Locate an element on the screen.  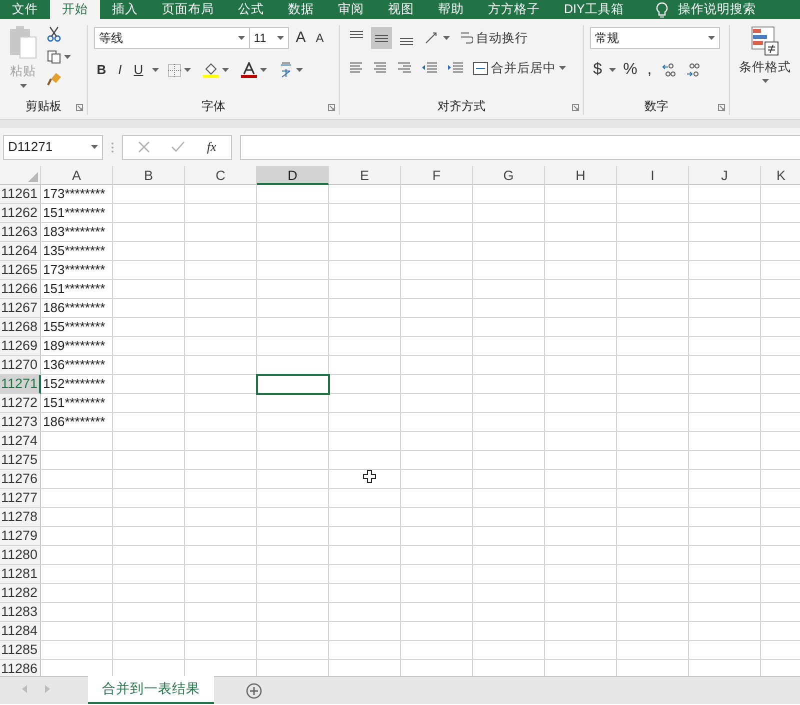
increase-indent-icon is located at coordinates (454, 68).